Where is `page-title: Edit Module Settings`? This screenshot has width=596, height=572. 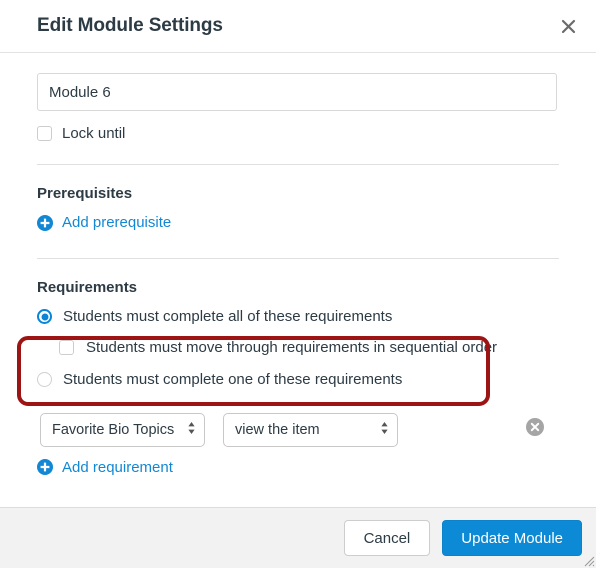 page-title: Edit Module Settings is located at coordinates (130, 25).